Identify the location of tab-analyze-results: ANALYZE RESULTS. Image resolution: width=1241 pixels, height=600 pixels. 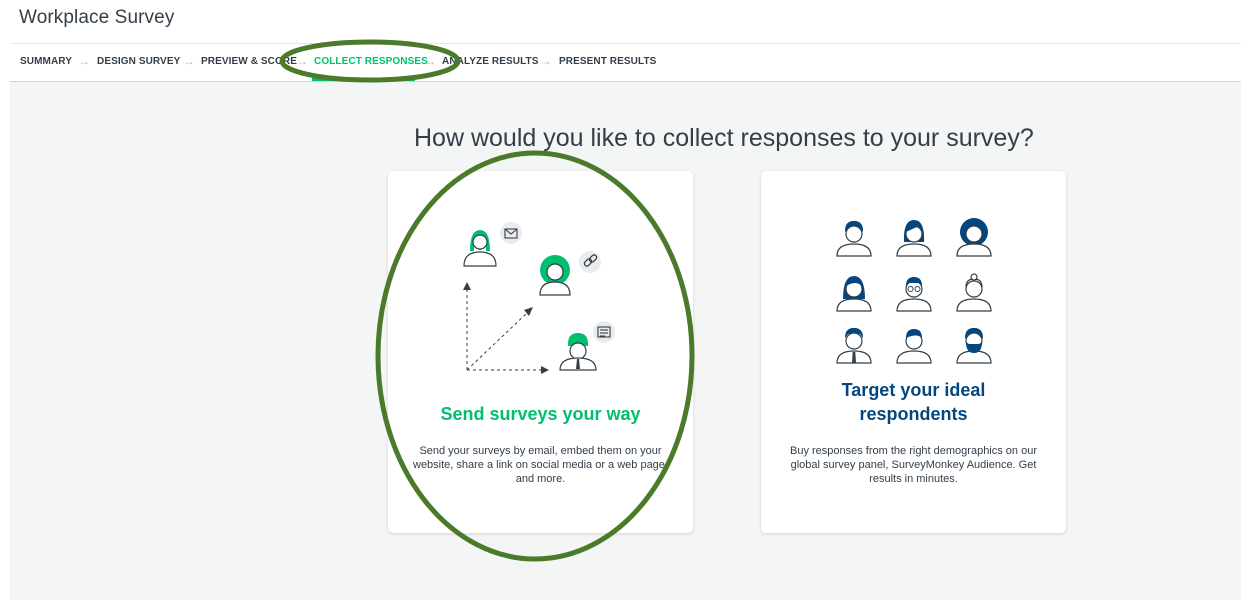
(490, 61).